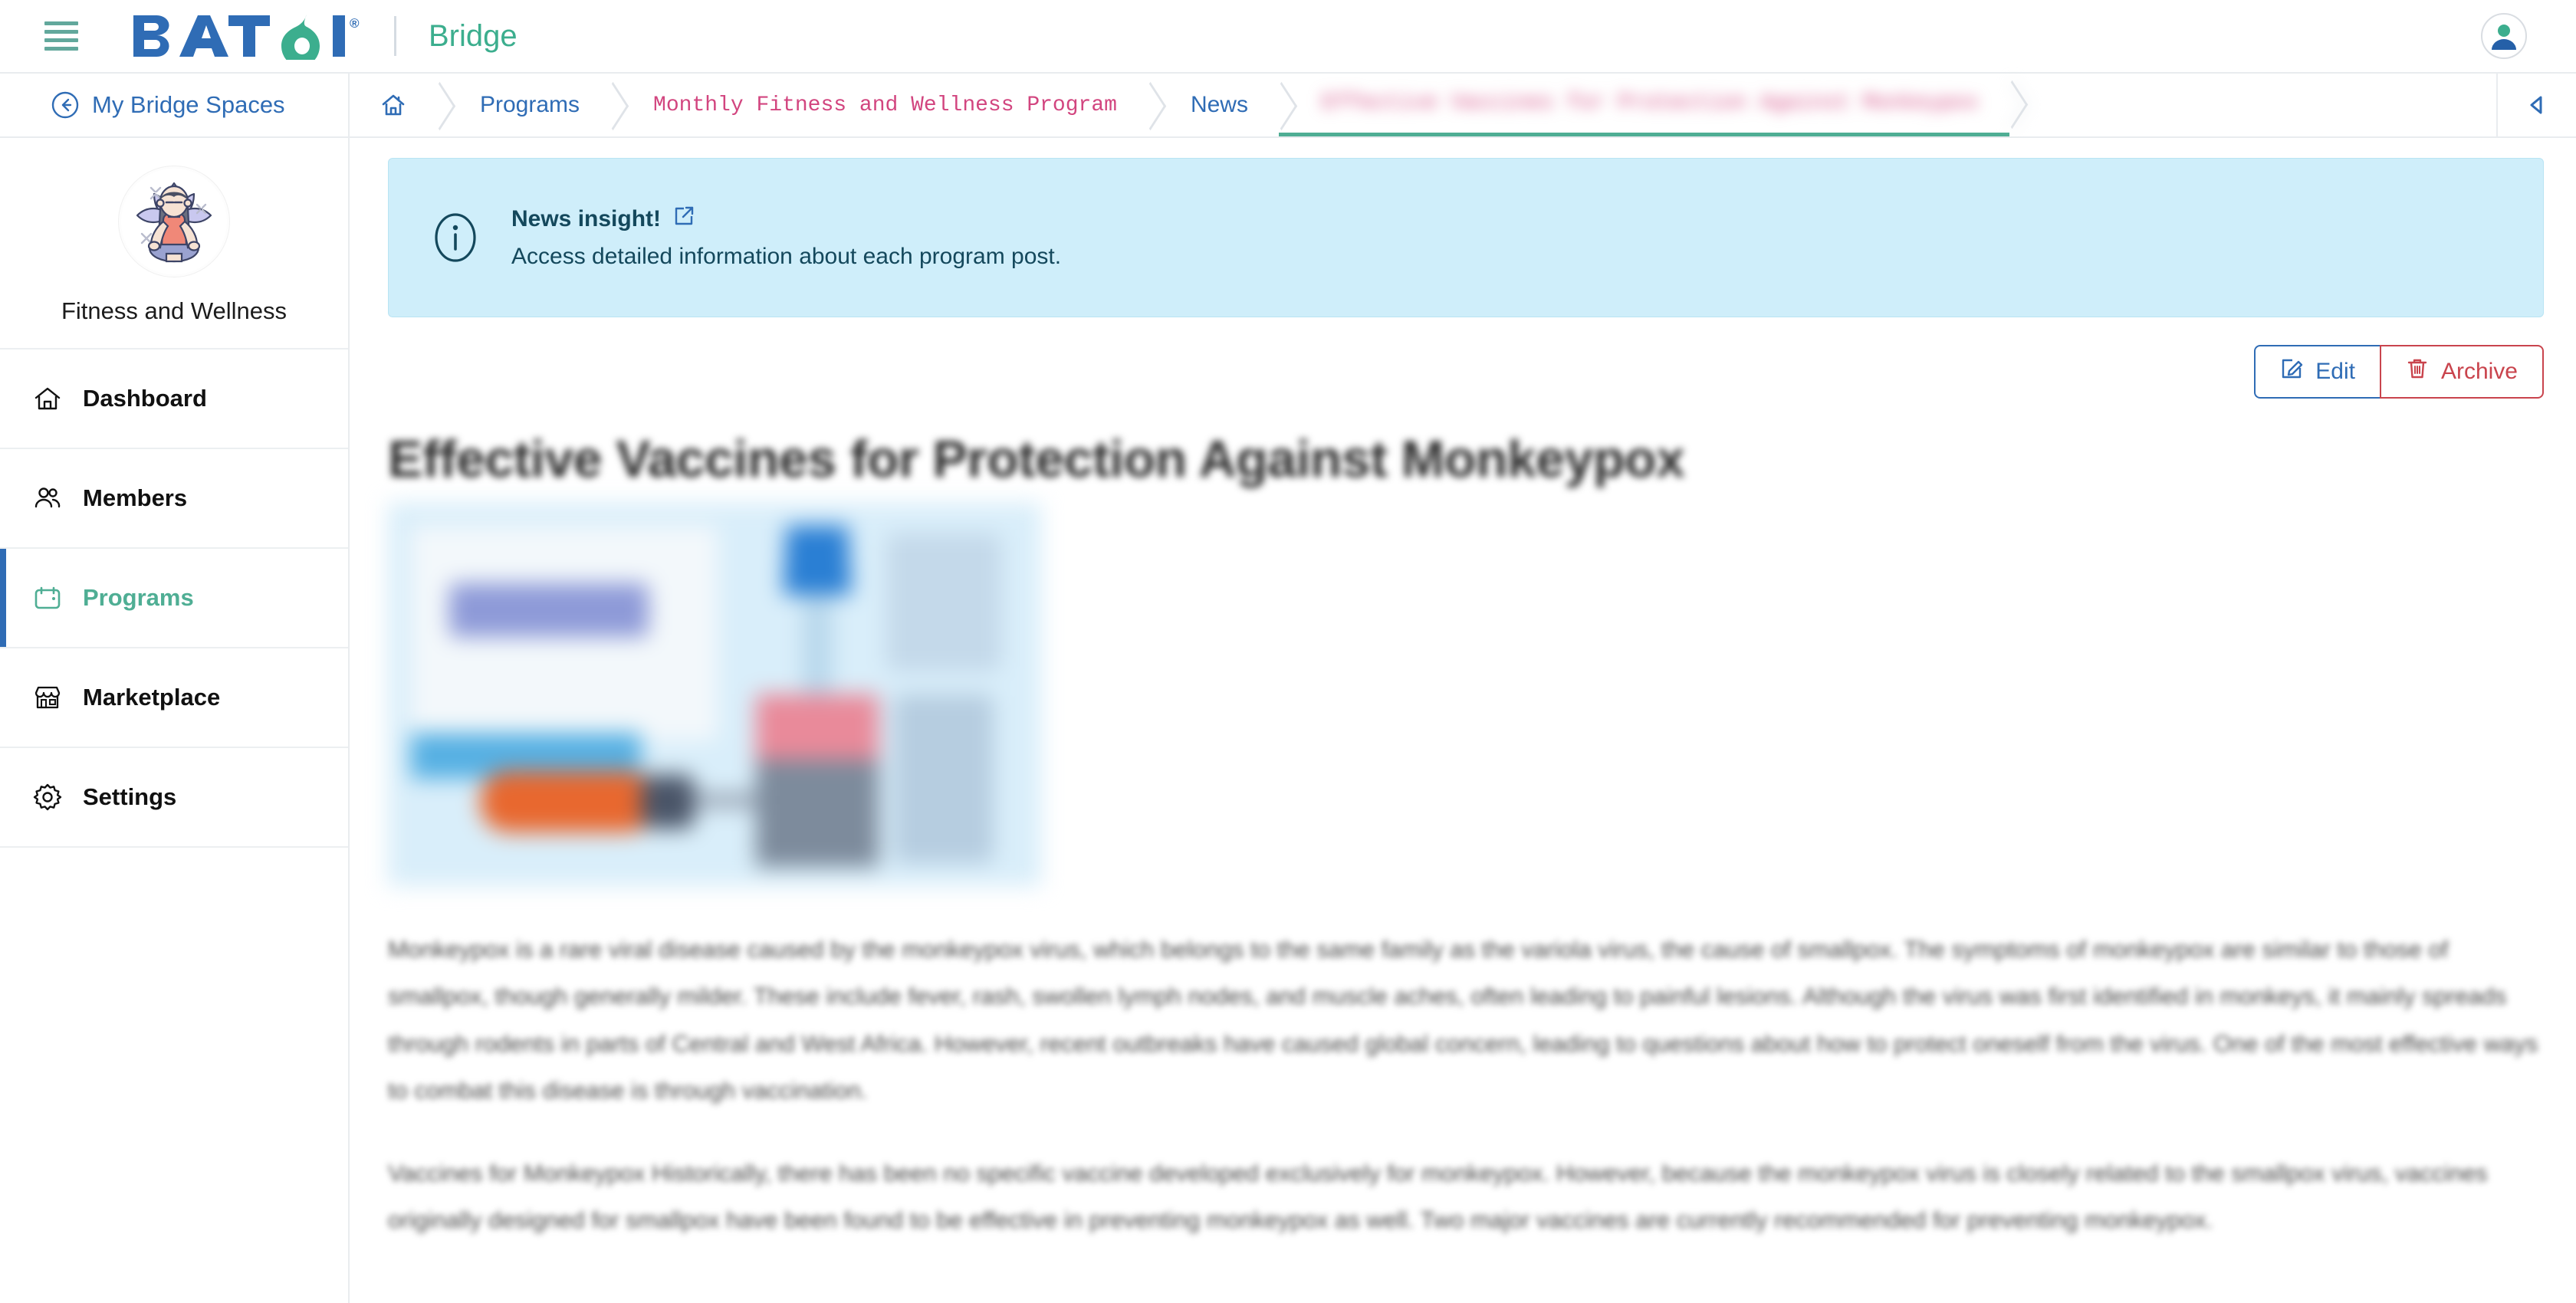 This screenshot has height=1303, width=2576. I want to click on sidebar-item-dashboard: Dashboard, so click(174, 399).